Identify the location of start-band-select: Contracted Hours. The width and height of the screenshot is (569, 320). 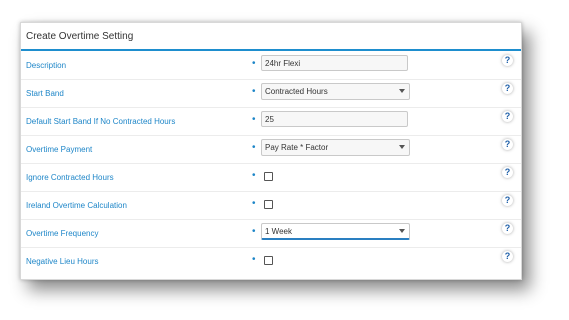
(335, 91).